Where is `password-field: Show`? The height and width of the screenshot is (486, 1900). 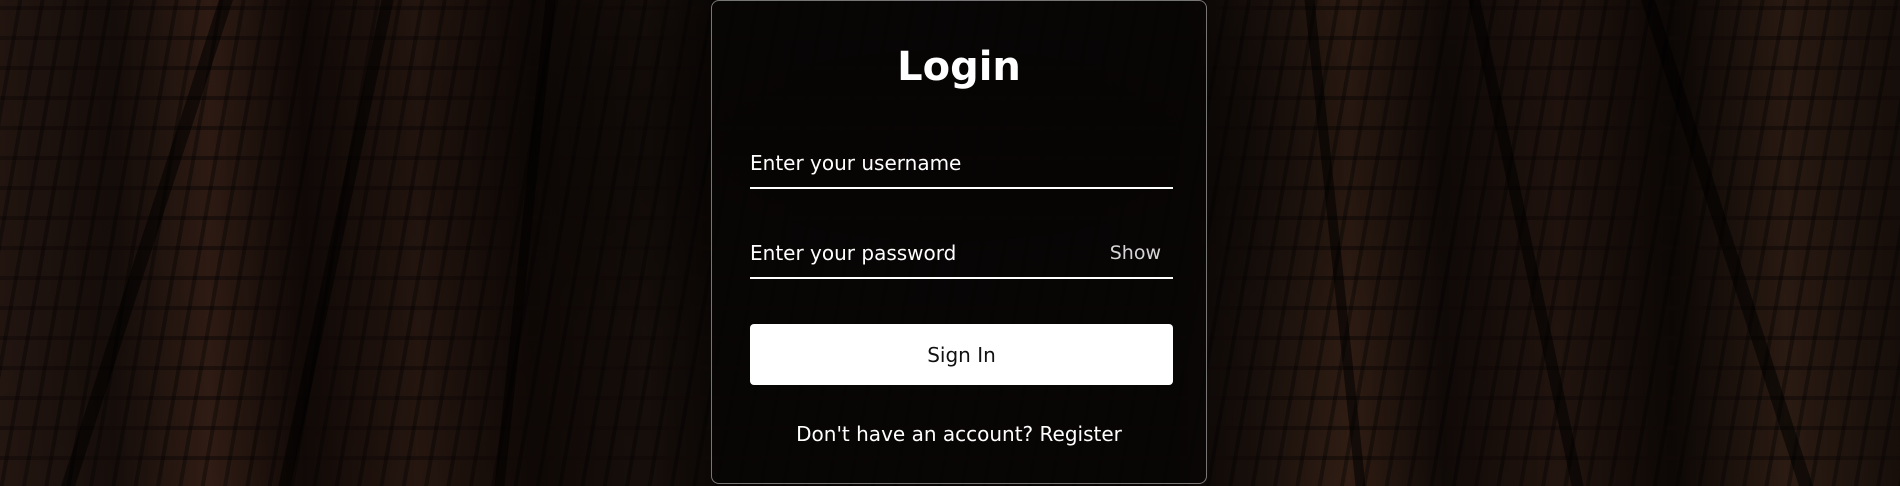 password-field: Show is located at coordinates (961, 256).